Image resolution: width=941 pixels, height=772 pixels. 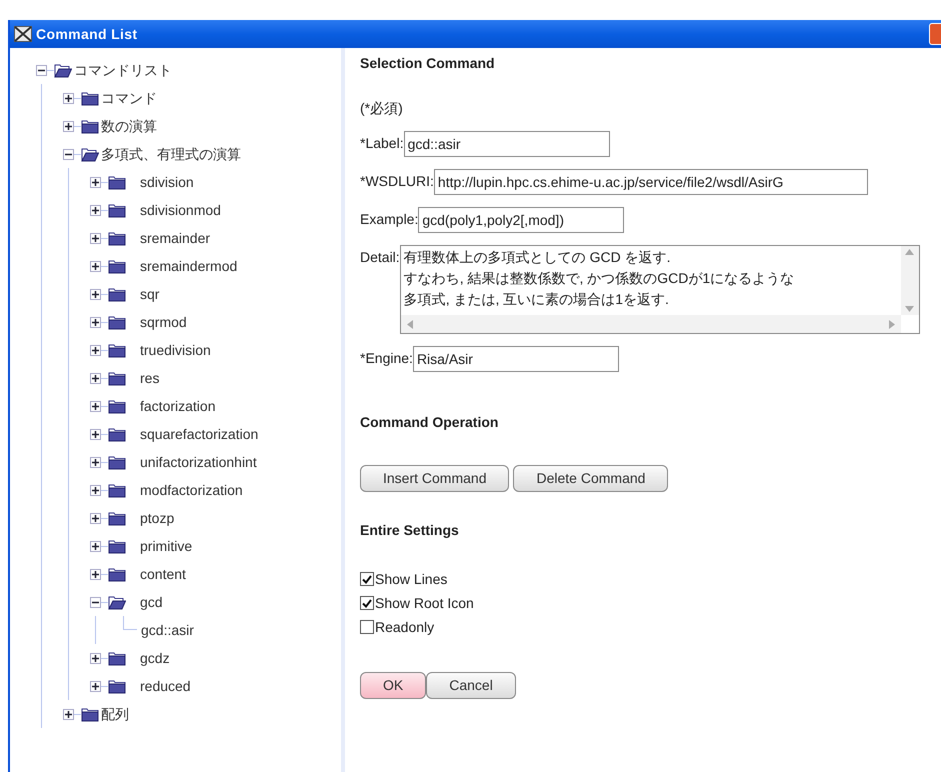 I want to click on field-label: *Engine:, so click(x=386, y=358).